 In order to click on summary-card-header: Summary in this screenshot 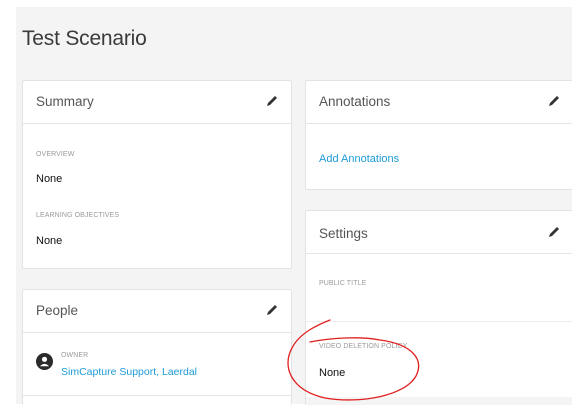, I will do `click(157, 102)`.